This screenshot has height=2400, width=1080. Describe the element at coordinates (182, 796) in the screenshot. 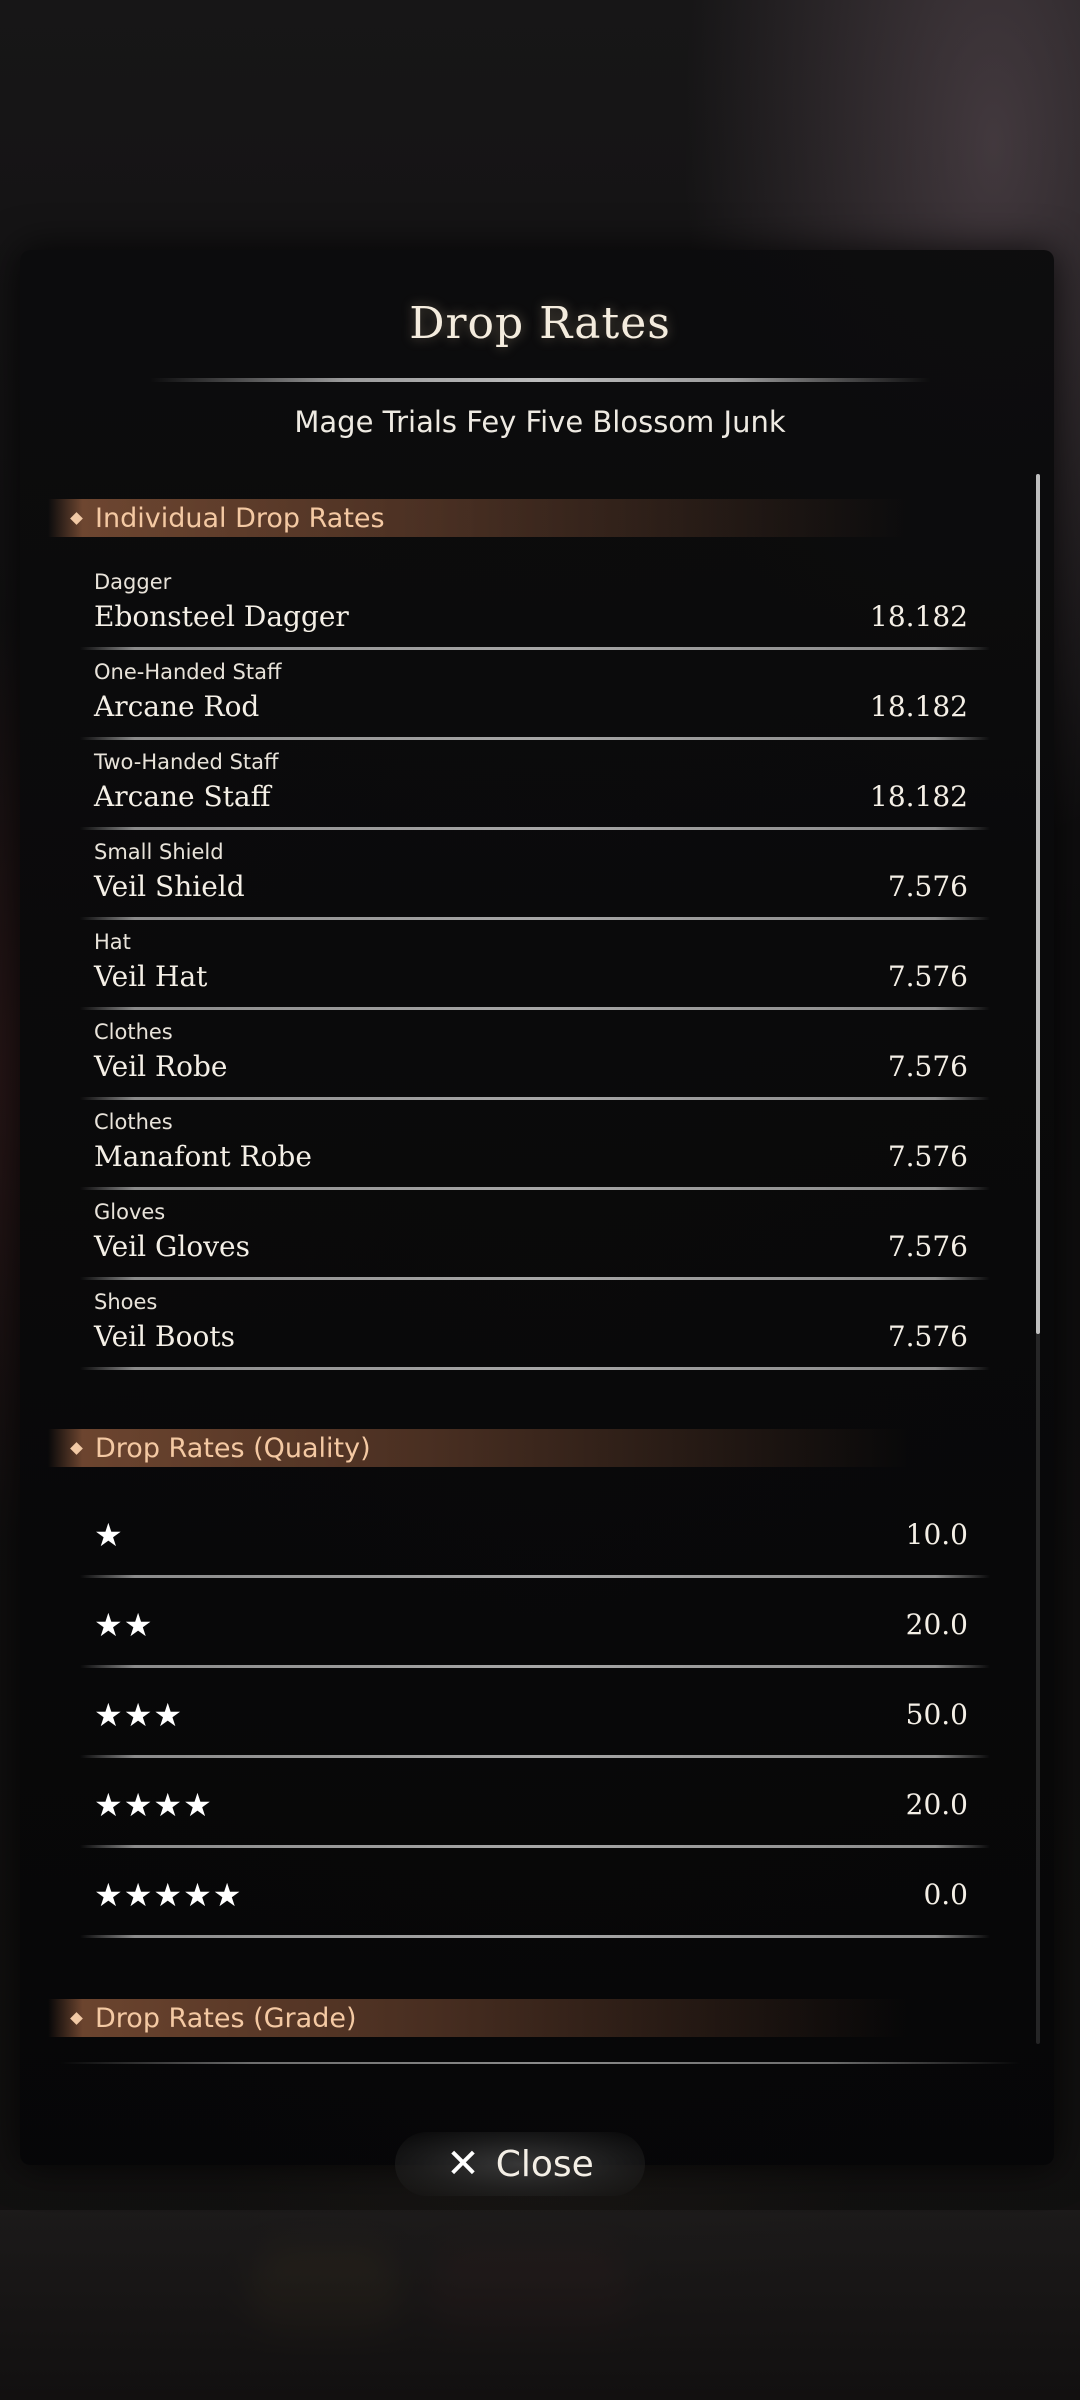

I see `item-name: Arcane Staff` at that location.